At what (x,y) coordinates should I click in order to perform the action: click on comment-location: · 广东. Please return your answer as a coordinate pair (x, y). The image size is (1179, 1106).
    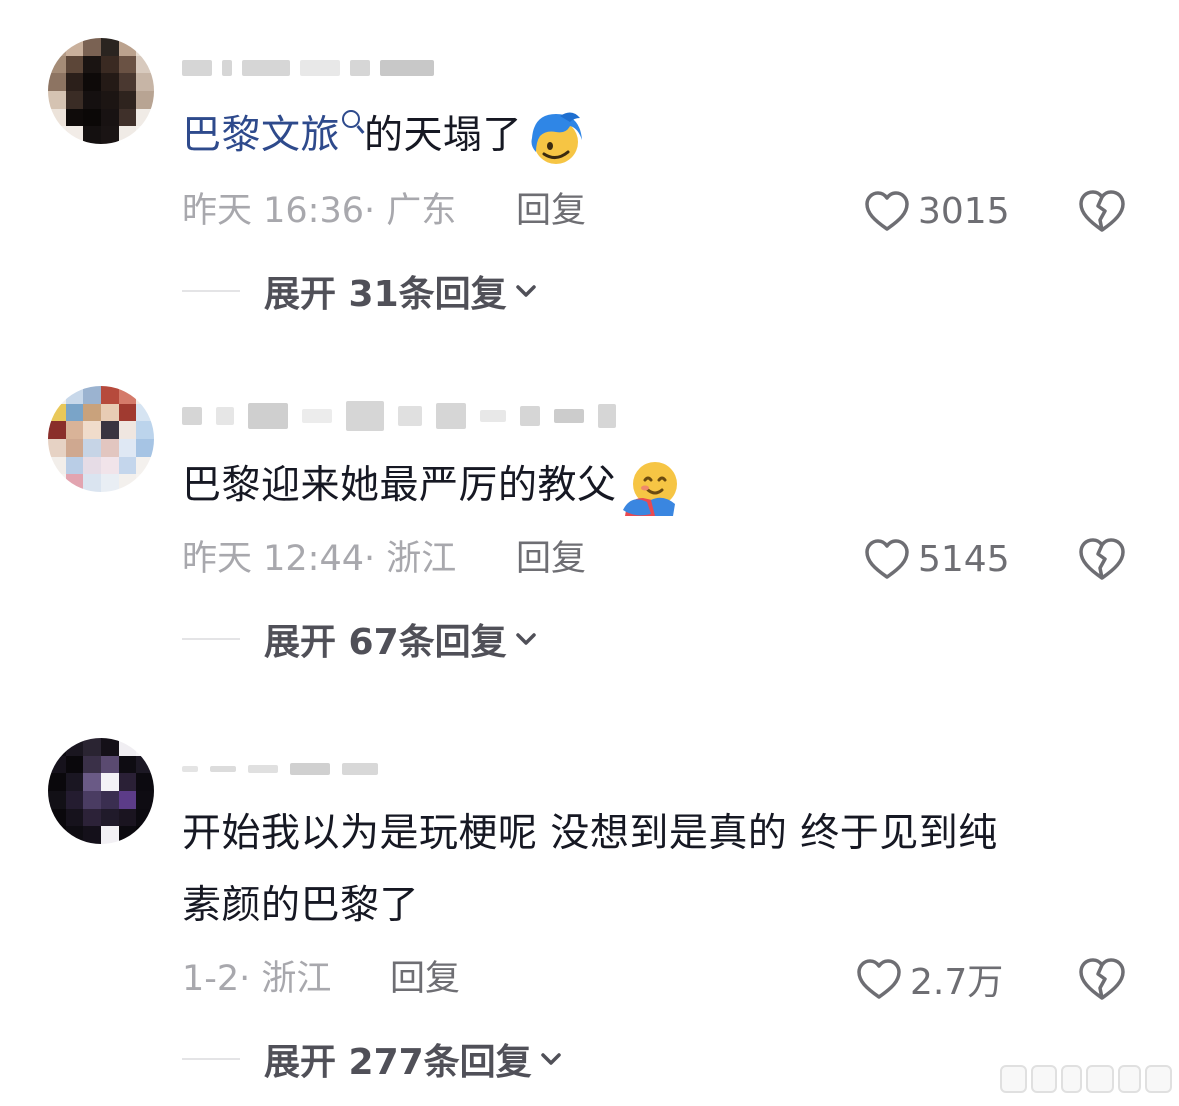
    Looking at the image, I should click on (410, 211).